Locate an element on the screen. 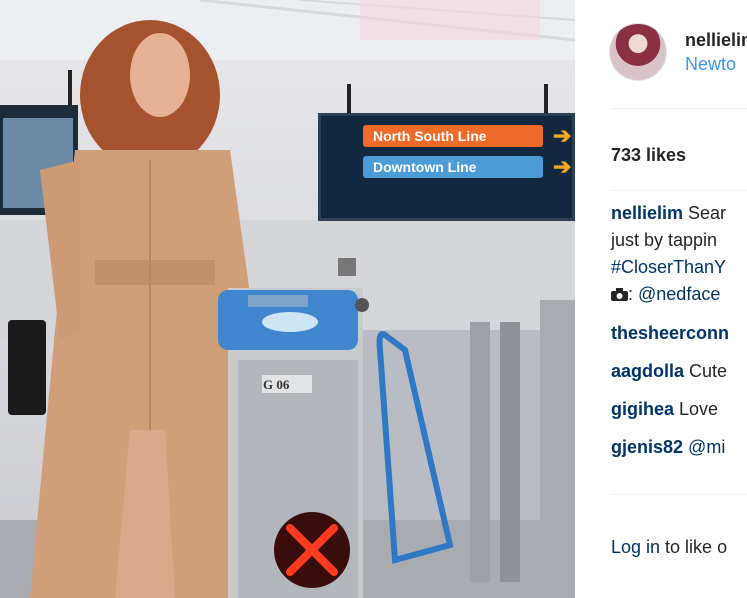  login-link: Log in is located at coordinates (635, 547).